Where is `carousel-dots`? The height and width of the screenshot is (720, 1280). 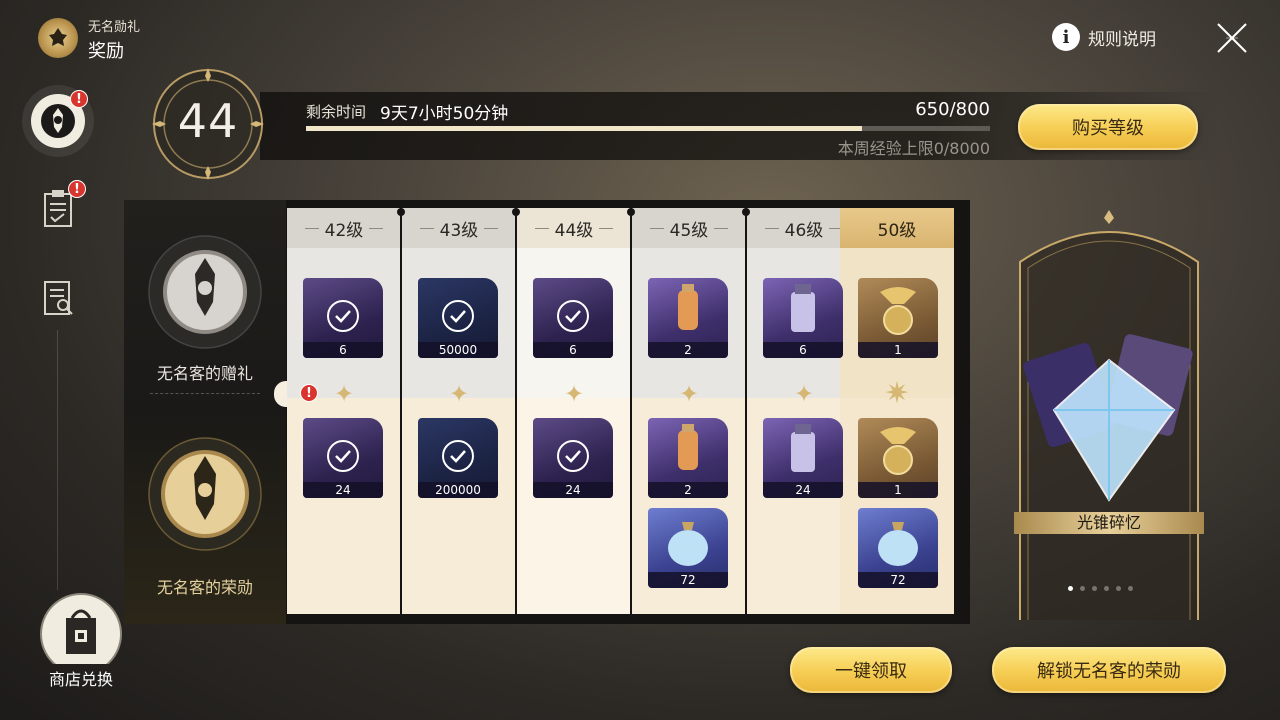
carousel-dots is located at coordinates (1100, 588).